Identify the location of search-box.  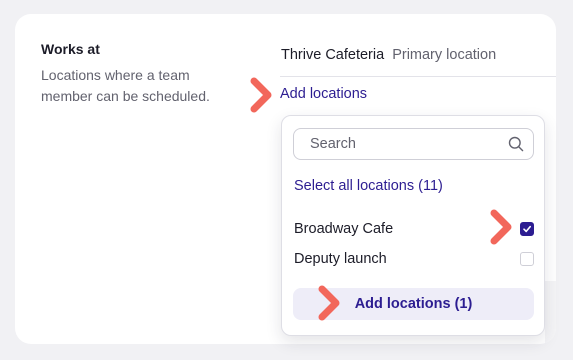
(413, 144).